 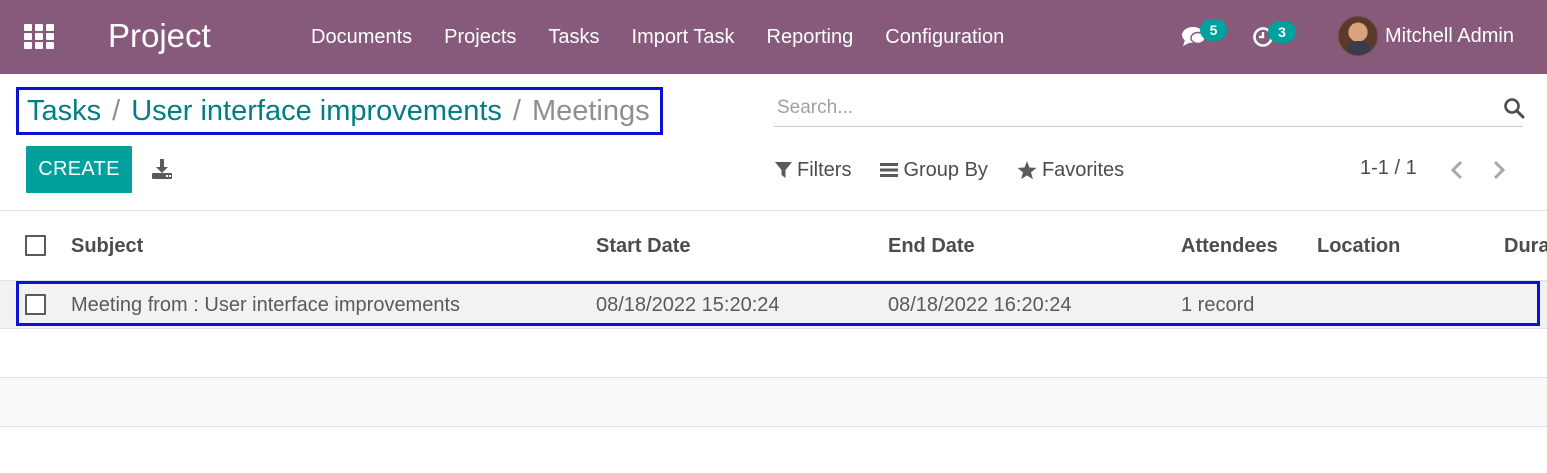 What do you see at coordinates (590, 110) in the screenshot?
I see `breadcrumb-current: Meetings` at bounding box center [590, 110].